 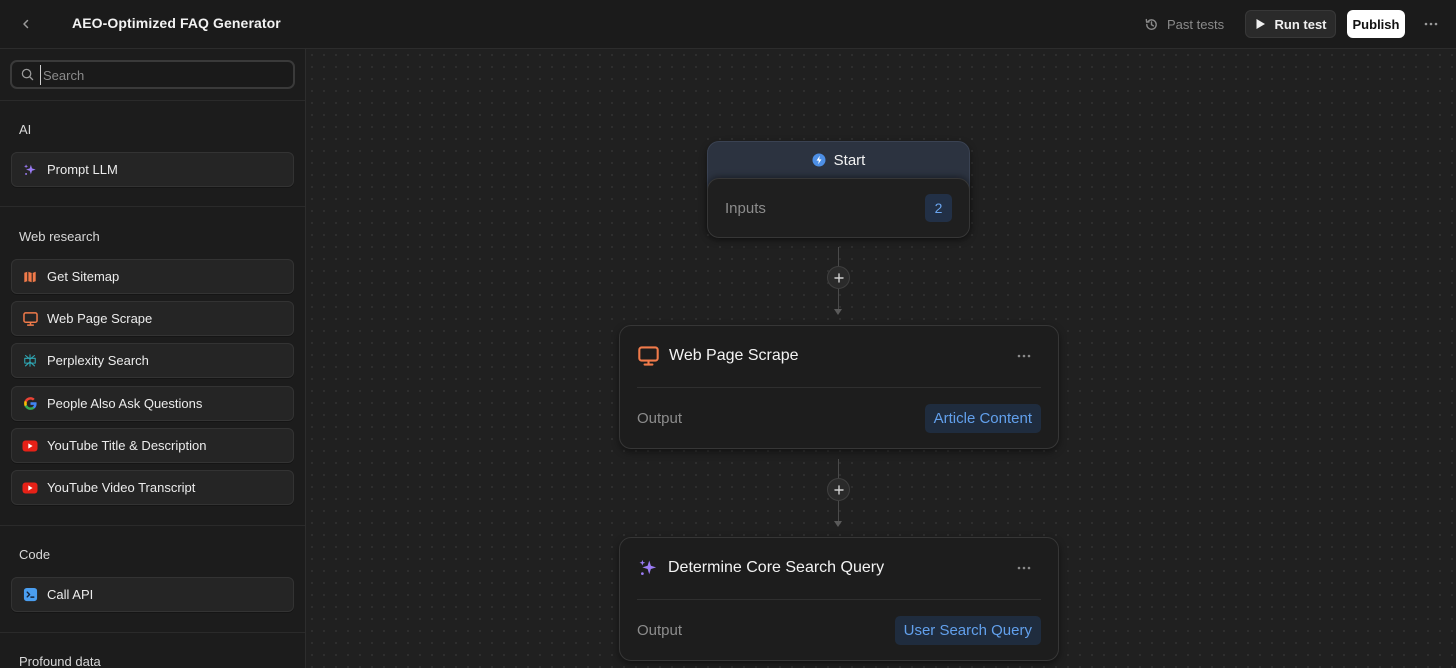 I want to click on run-test-button: Run test, so click(x=1290, y=24).